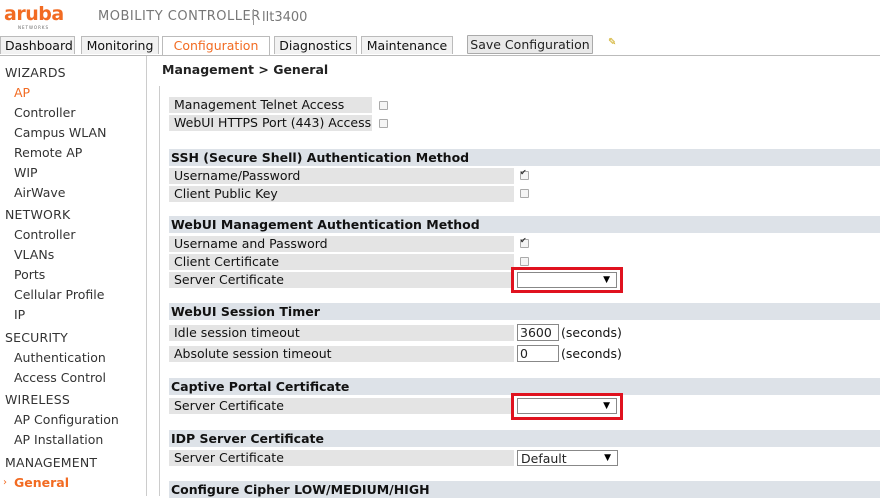  Describe the element at coordinates (315, 45) in the screenshot. I see `tab-diagnostics: Diagnostics` at that location.